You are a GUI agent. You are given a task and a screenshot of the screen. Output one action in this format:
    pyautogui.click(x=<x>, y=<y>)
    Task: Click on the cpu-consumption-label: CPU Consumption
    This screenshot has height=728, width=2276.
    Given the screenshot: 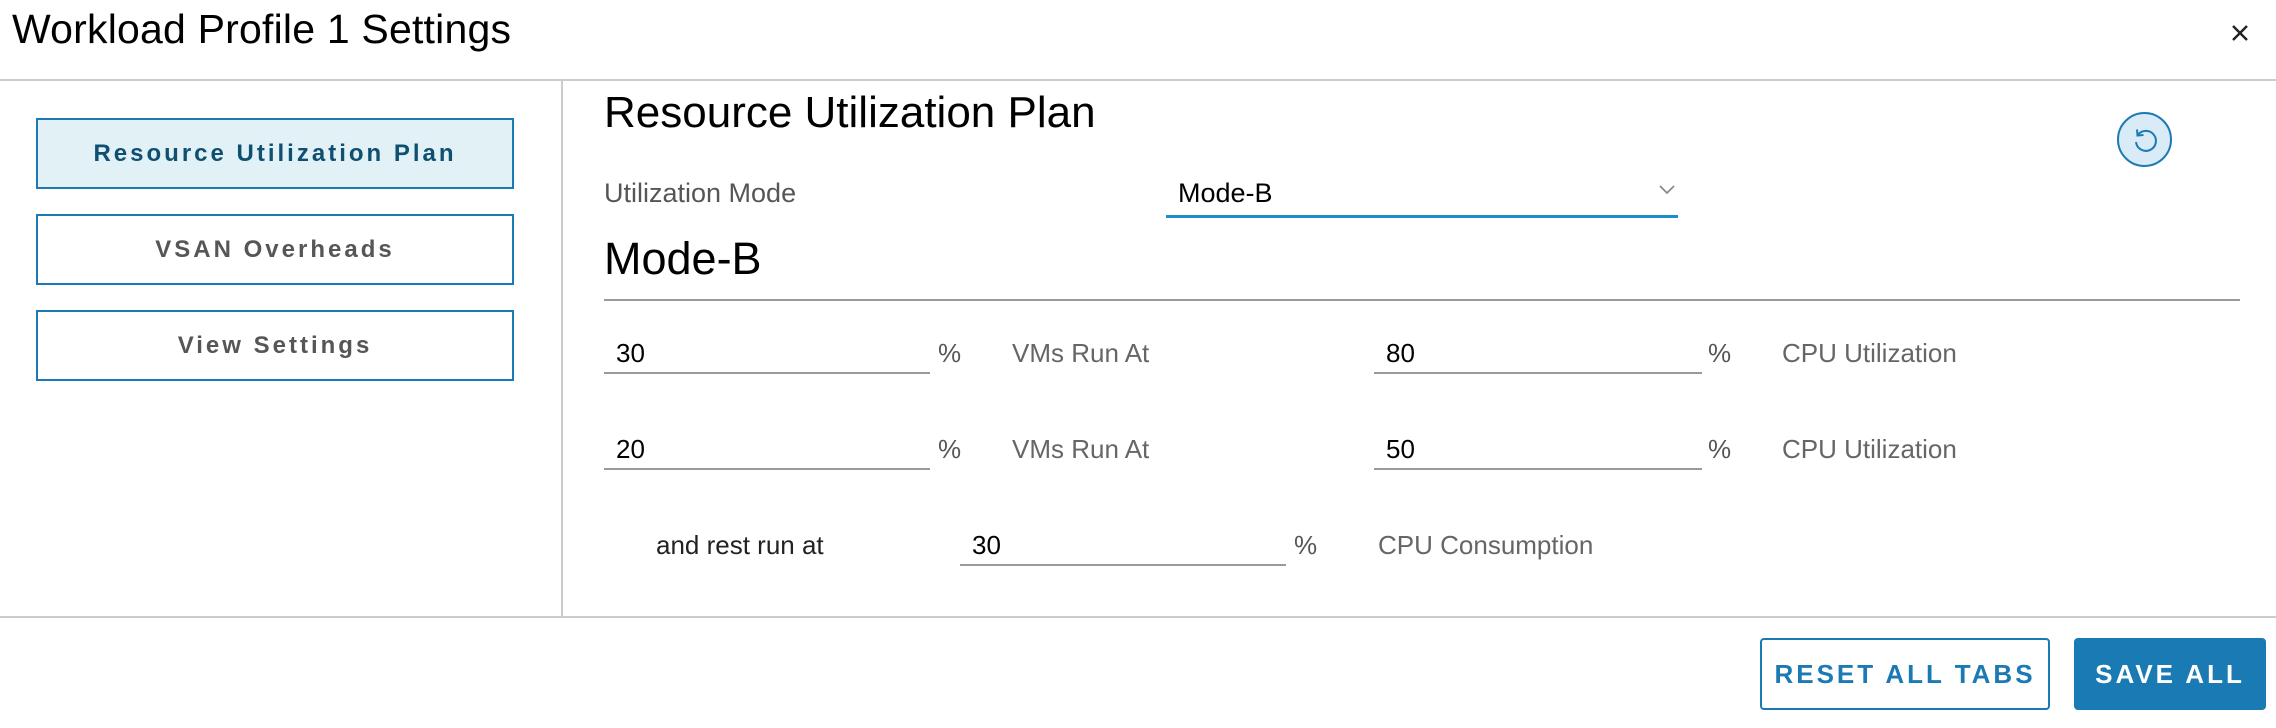 What is the action you would take?
    pyautogui.click(x=1486, y=545)
    